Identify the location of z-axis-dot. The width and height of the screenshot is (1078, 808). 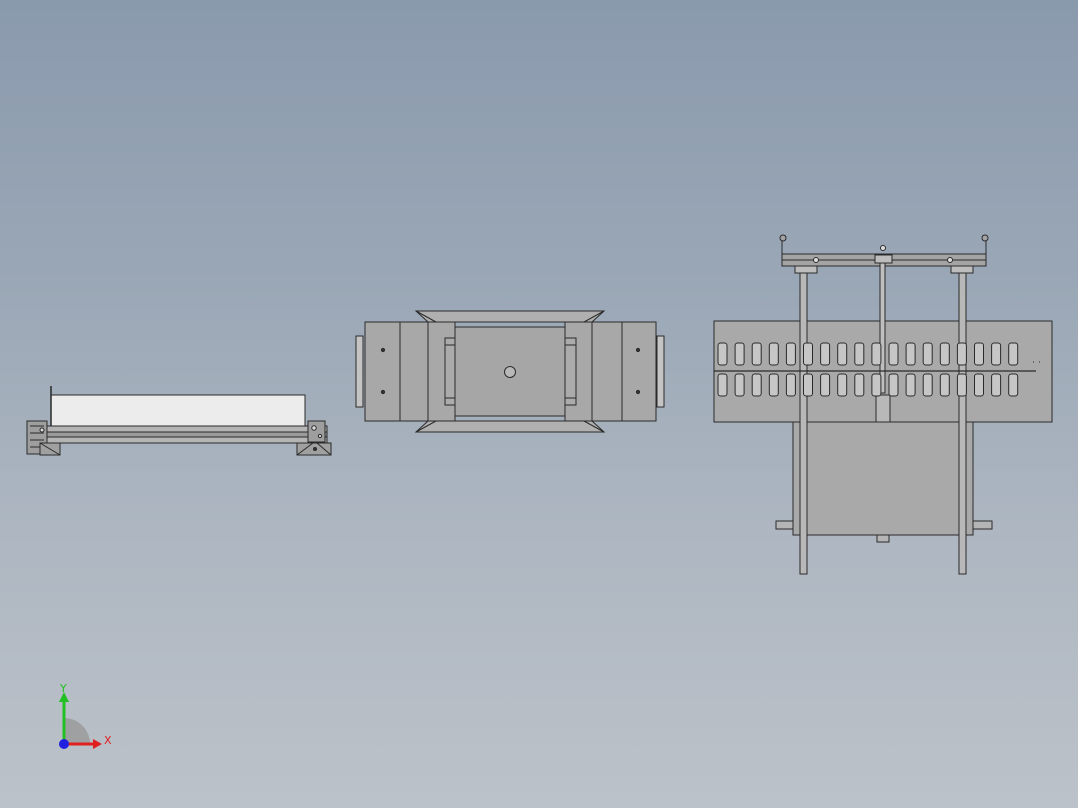
(64, 744).